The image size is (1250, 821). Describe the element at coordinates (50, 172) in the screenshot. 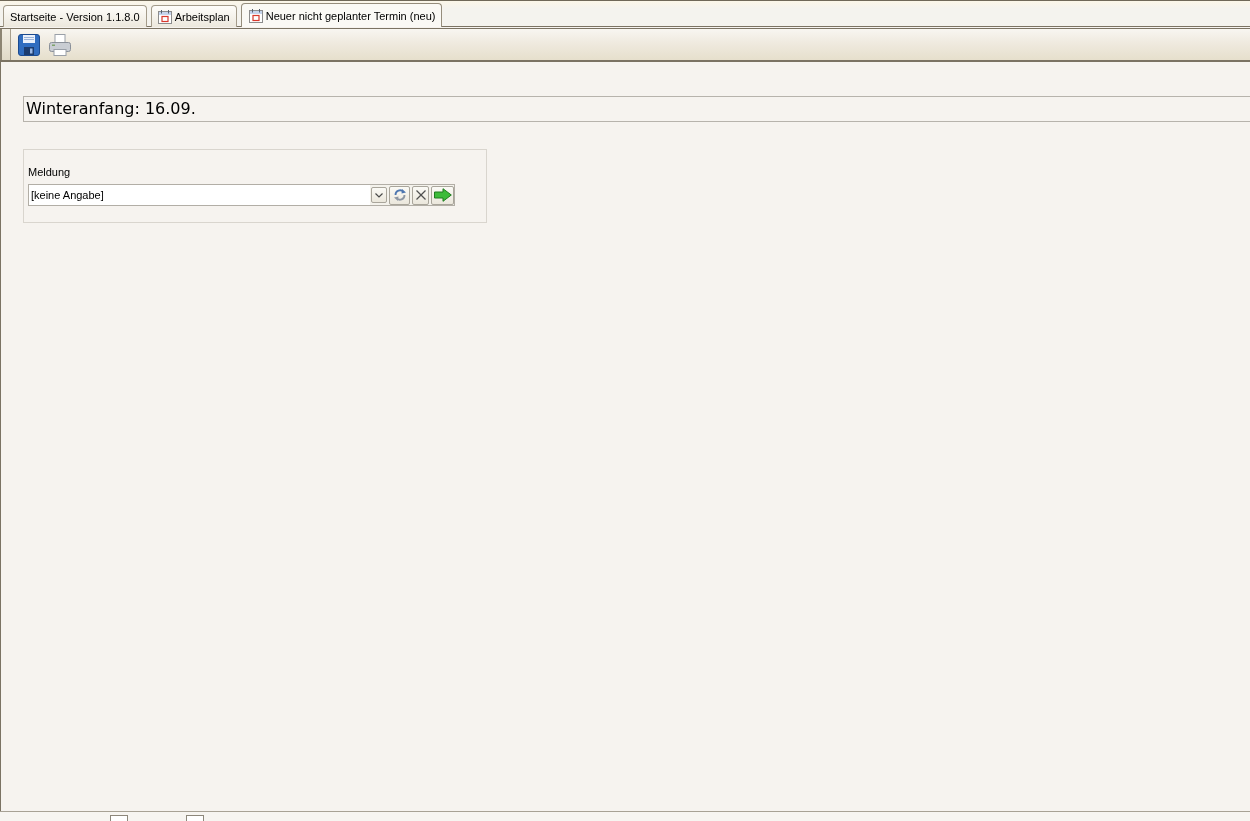

I see `field-label: Meldung` at that location.